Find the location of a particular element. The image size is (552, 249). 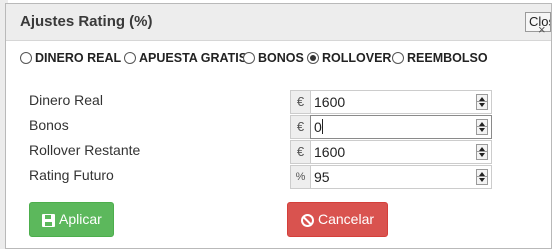

radio-dinero-real: DINERO REAL is located at coordinates (70, 58).